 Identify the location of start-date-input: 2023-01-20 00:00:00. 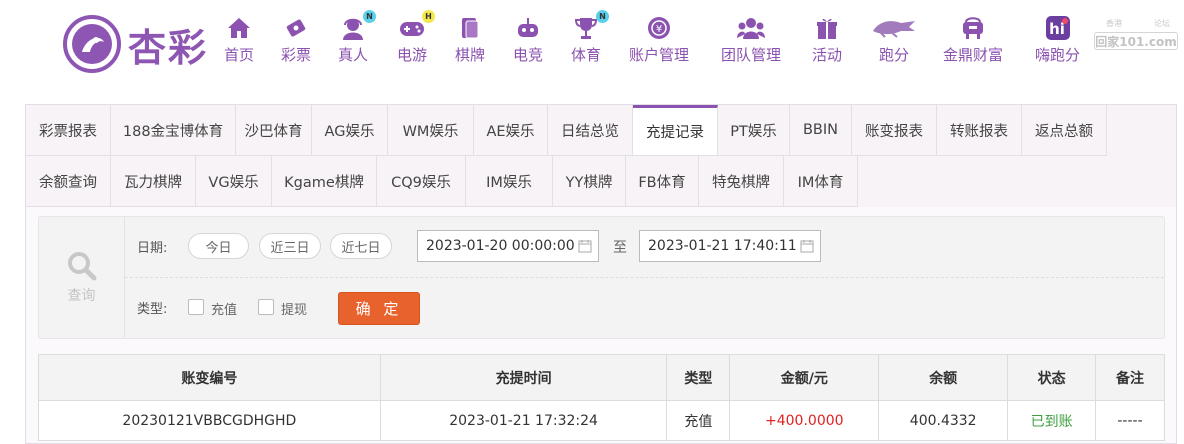
(508, 246).